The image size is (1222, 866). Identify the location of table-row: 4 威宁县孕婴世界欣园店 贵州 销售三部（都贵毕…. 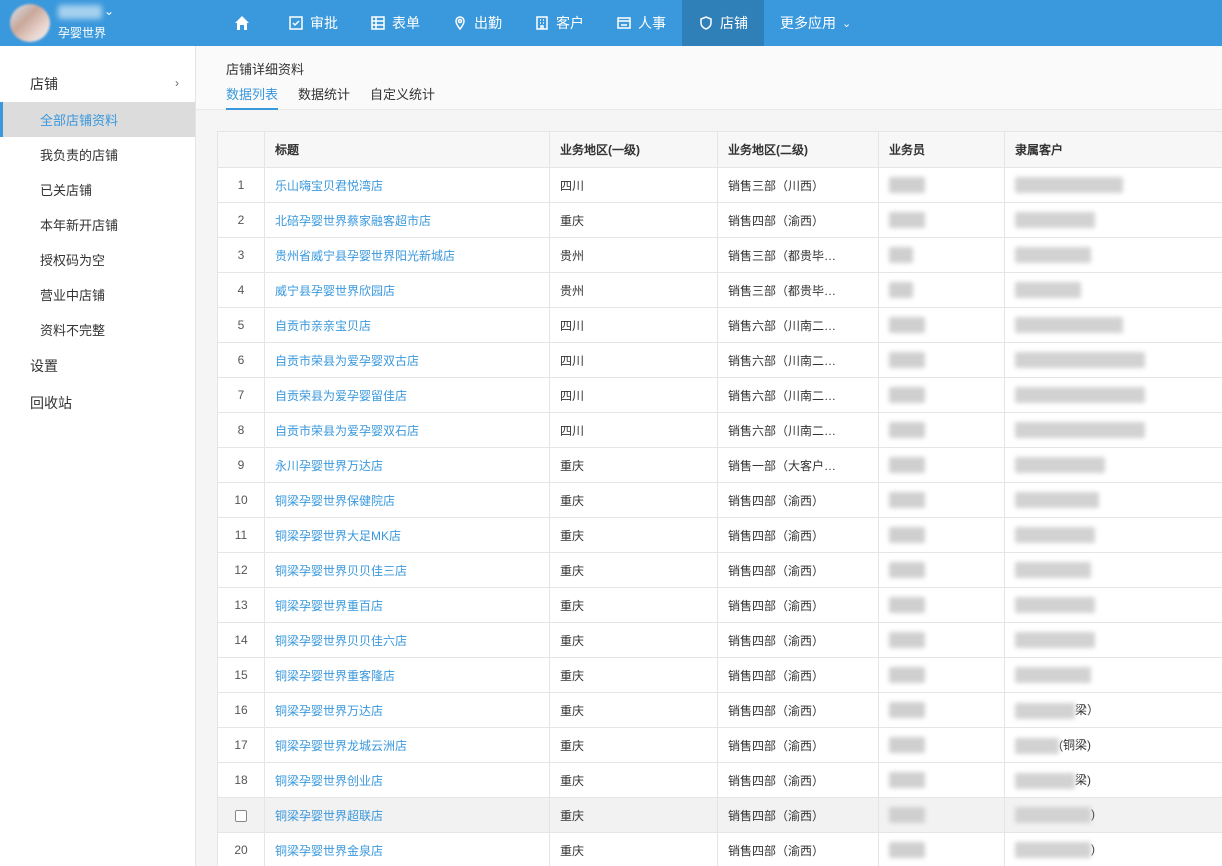
(719, 290).